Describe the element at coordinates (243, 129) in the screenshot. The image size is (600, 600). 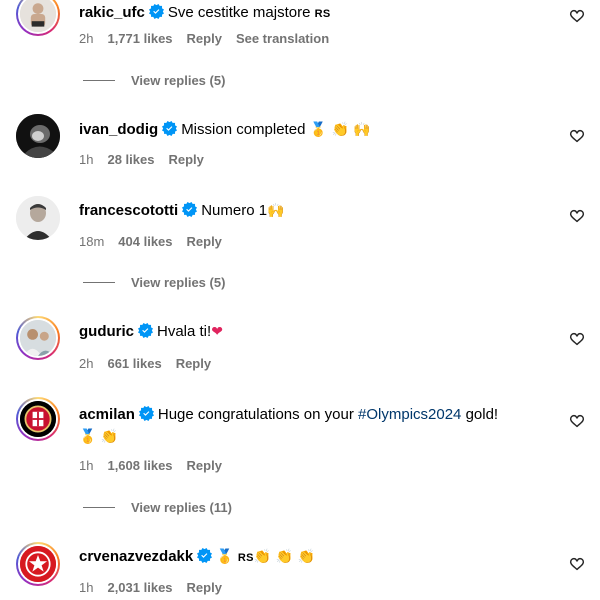
I see `comment-text: Mission completed` at that location.